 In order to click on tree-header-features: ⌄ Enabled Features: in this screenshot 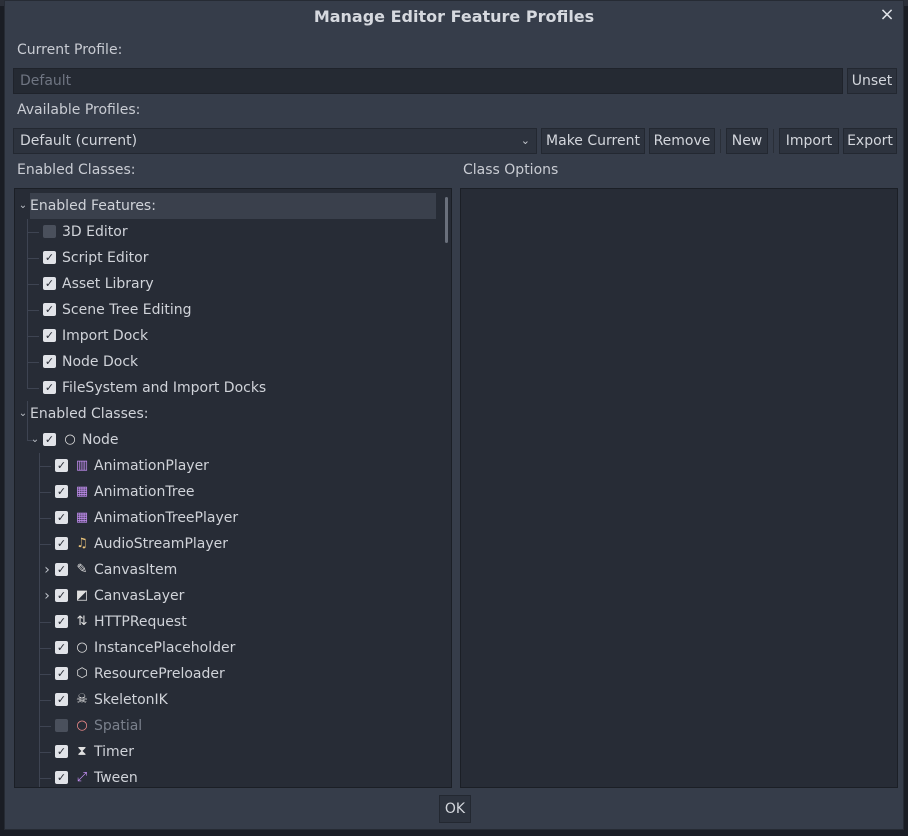, I will do `click(227, 206)`.